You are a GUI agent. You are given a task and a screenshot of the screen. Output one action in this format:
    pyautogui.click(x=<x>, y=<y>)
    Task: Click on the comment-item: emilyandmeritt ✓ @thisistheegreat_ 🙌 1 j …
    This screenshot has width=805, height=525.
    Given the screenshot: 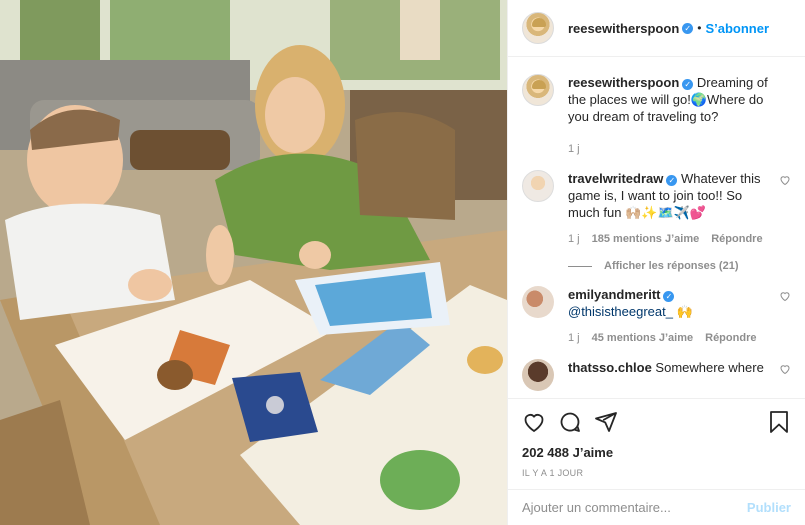 What is the action you would take?
    pyautogui.click(x=656, y=316)
    